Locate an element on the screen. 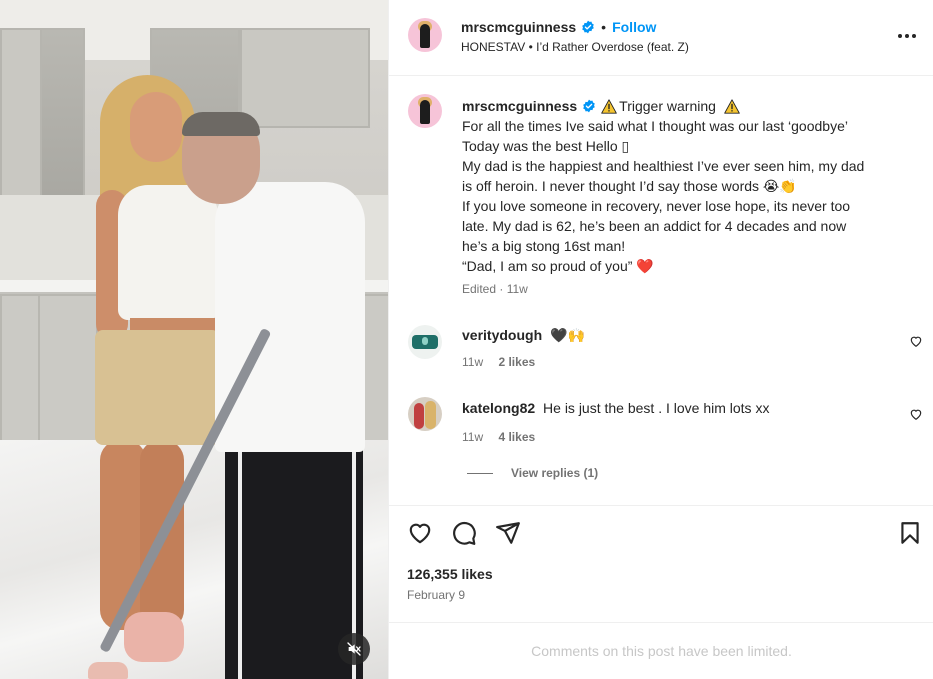  caption-username: mrscmcguinness is located at coordinates (519, 106).